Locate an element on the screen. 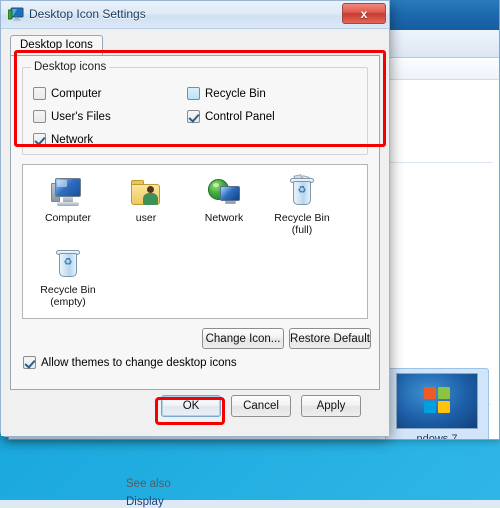 The image size is (500, 508). dialog-footer: OK Cancel Apply is located at coordinates (195, 413).